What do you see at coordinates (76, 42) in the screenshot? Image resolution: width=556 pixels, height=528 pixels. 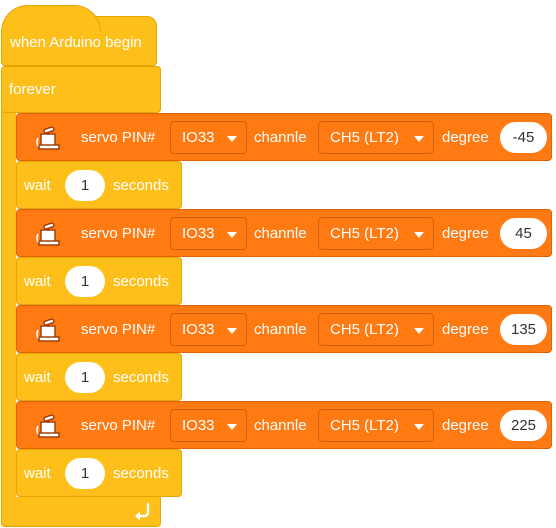 I see `hat-label: when Arduino begin` at bounding box center [76, 42].